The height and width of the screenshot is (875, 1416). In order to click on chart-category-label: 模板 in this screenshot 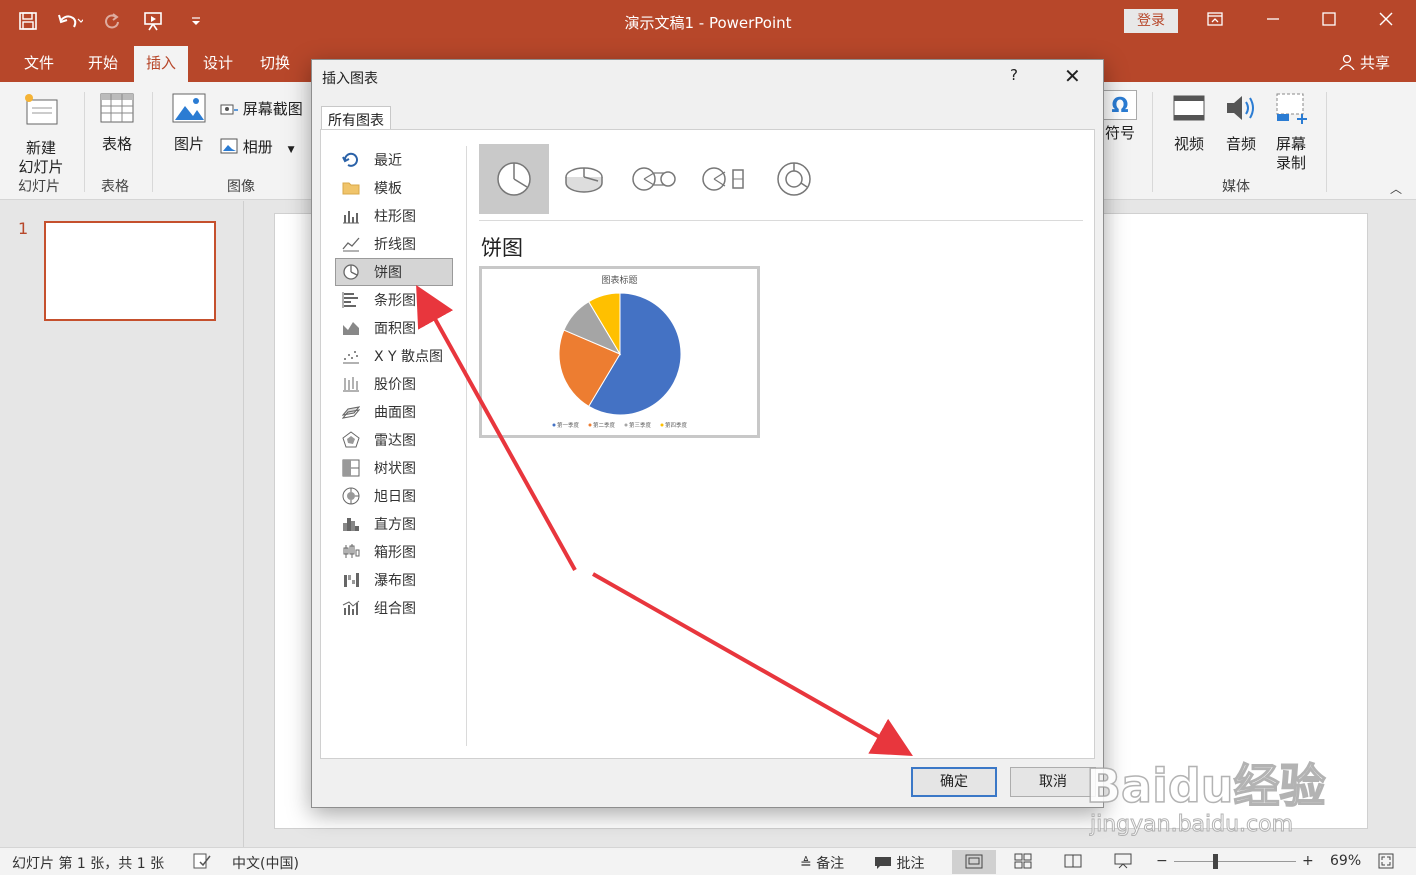, I will do `click(388, 189)`.